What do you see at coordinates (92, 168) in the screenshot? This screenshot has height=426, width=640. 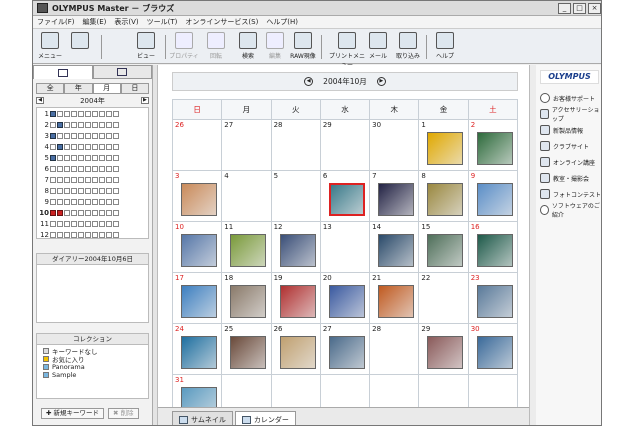 I see `month-row: 6` at bounding box center [92, 168].